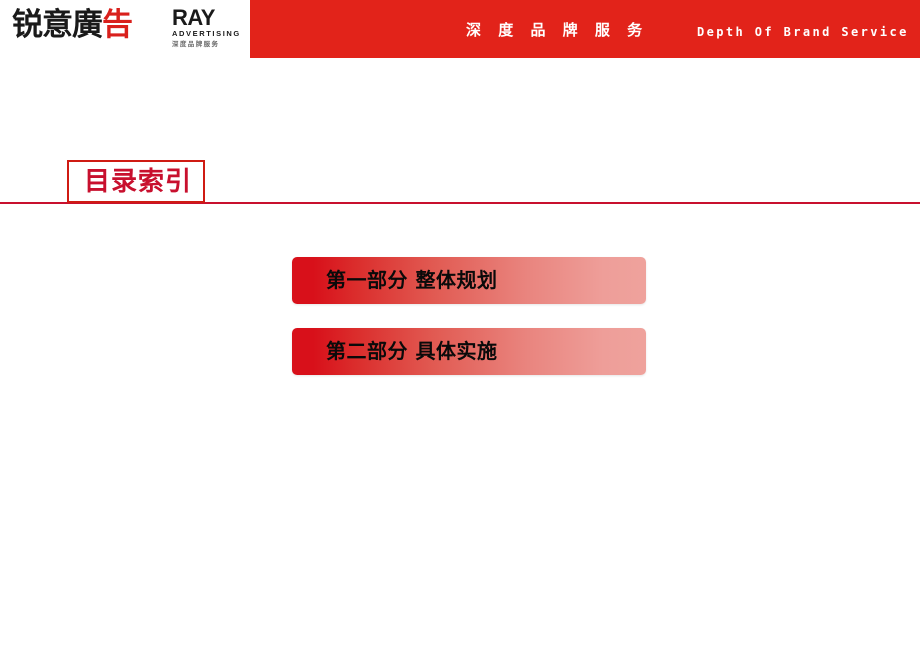  Describe the element at coordinates (557, 30) in the screenshot. I see `header-slogan-chinese: 深 度 品 牌 服 务` at that location.